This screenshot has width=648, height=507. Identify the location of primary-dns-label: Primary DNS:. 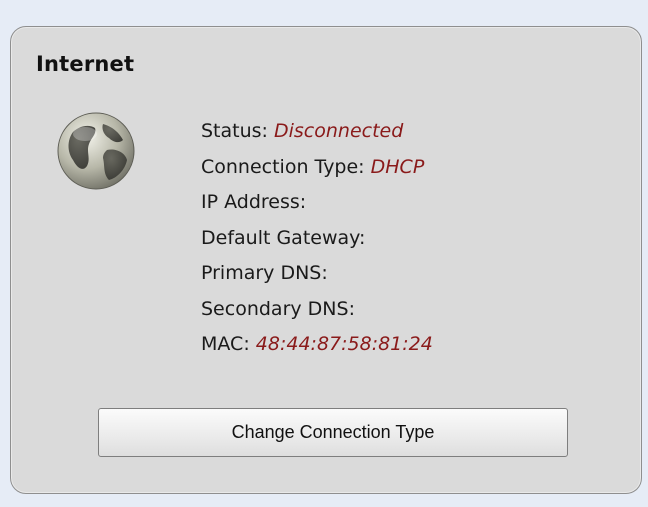
(264, 273).